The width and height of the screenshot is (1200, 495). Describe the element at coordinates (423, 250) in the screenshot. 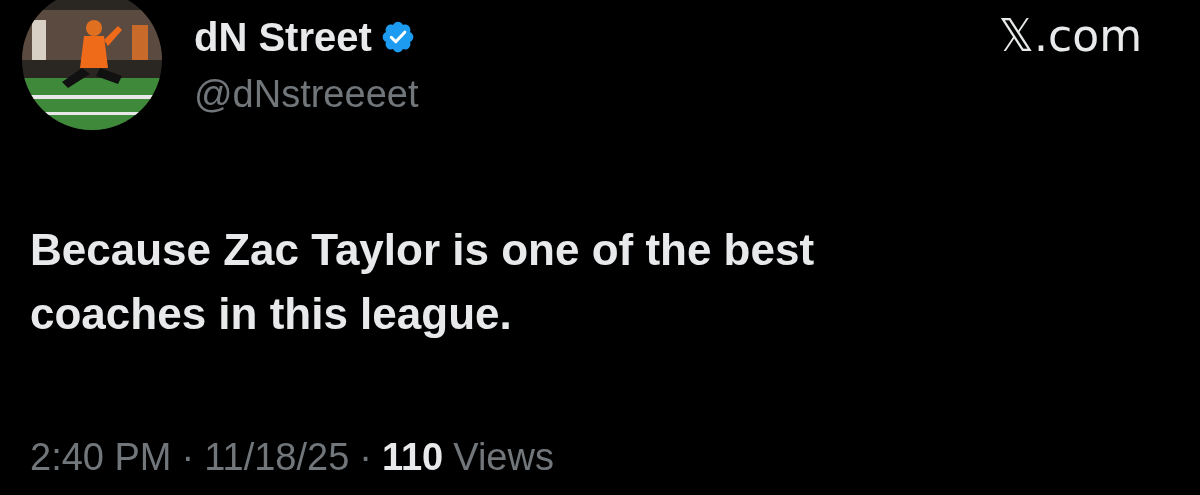

I see `post-text-line: Because Zac Taylor is one of the best` at that location.